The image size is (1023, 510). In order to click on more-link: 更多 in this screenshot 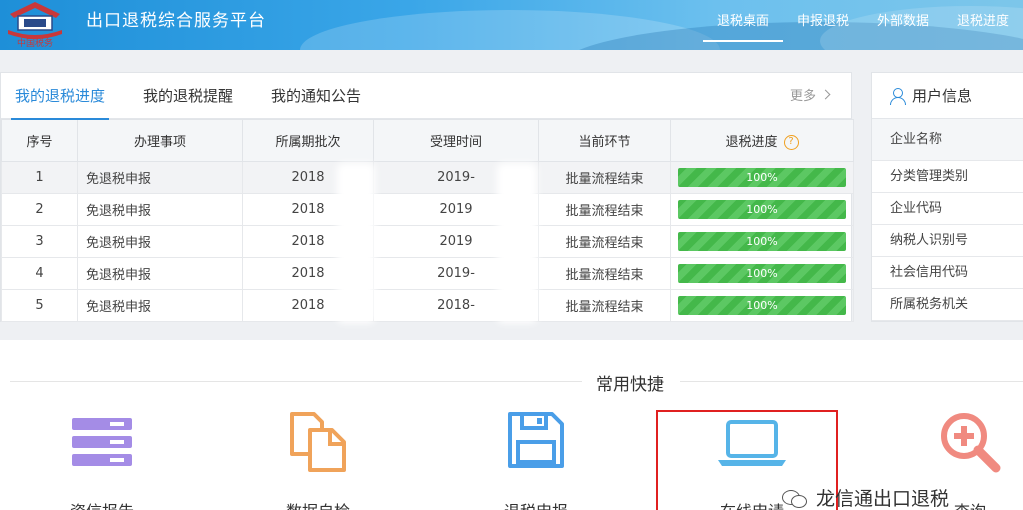, I will do `click(810, 94)`.